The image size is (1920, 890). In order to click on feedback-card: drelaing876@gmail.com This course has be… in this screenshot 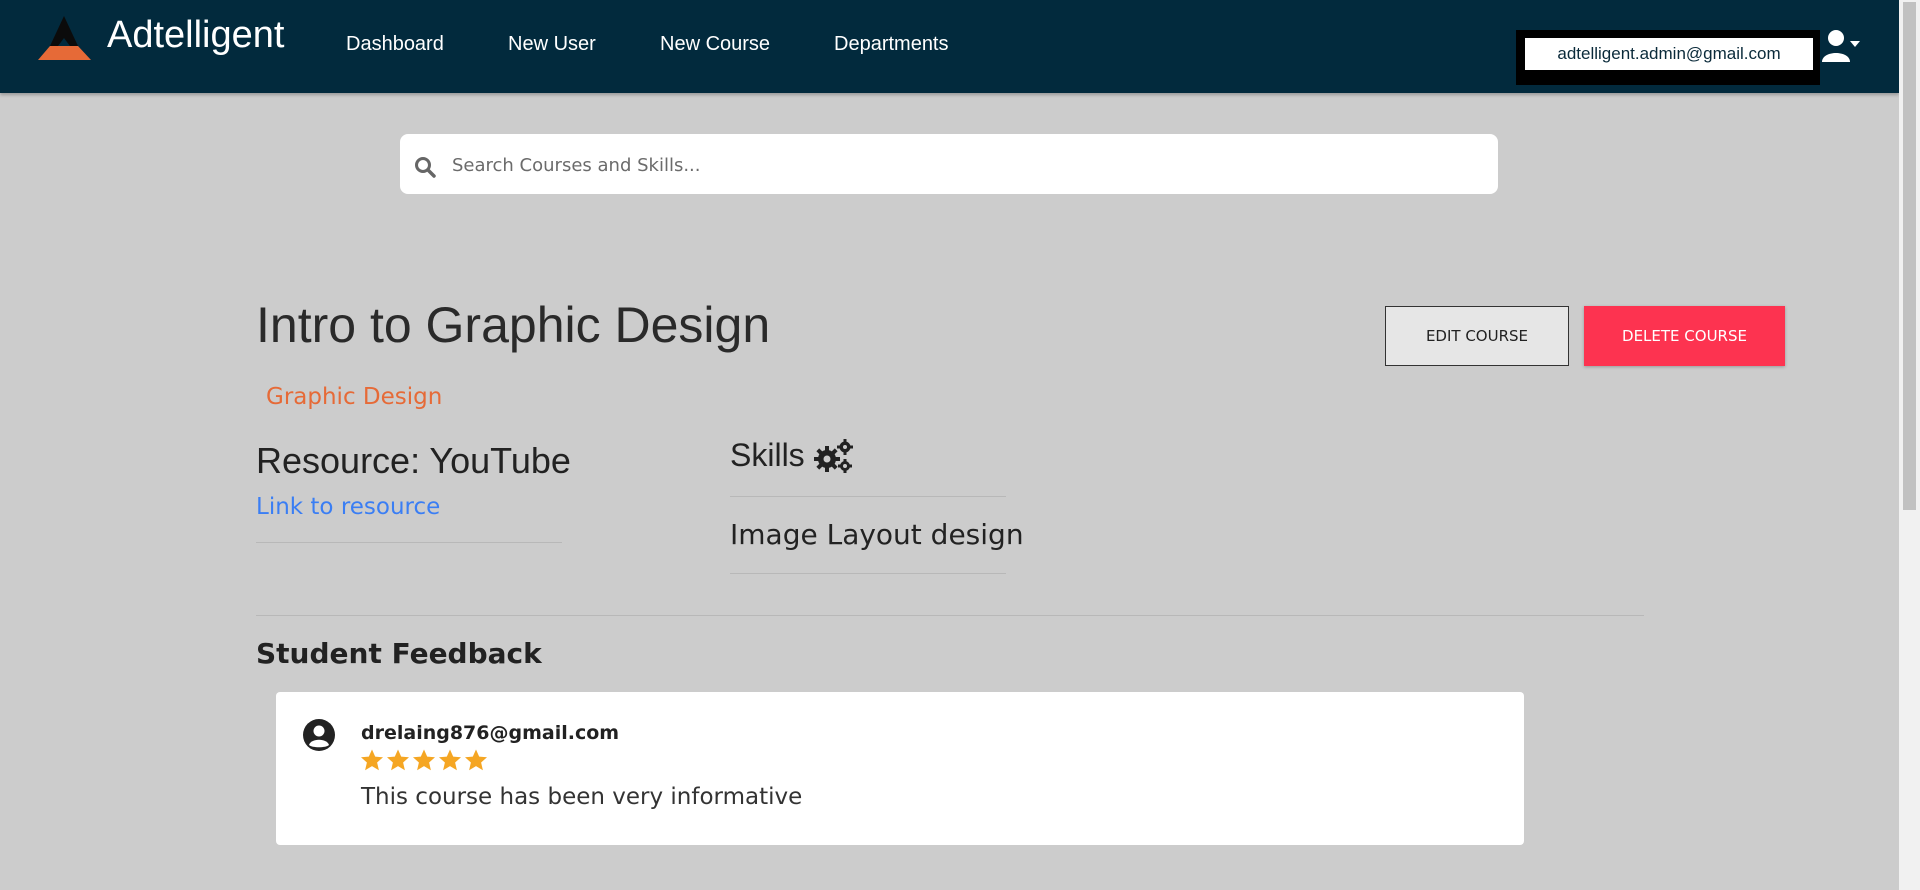, I will do `click(900, 768)`.